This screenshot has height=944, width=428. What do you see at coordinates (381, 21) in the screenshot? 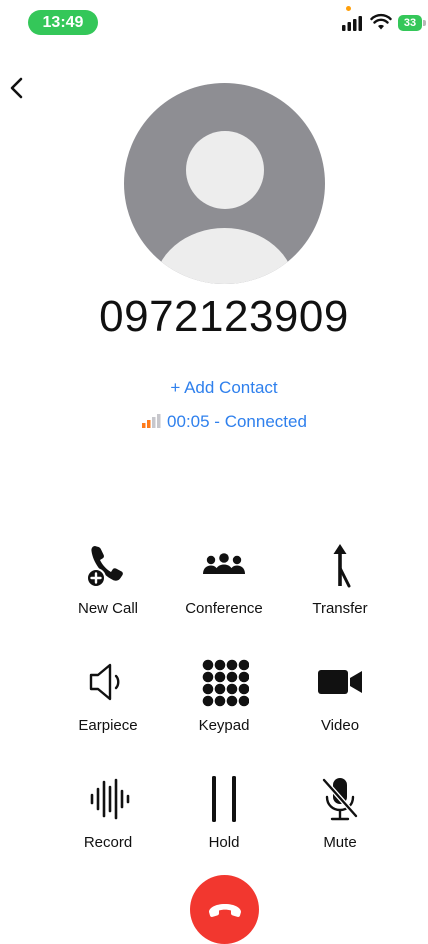
I see `wifi-icon` at bounding box center [381, 21].